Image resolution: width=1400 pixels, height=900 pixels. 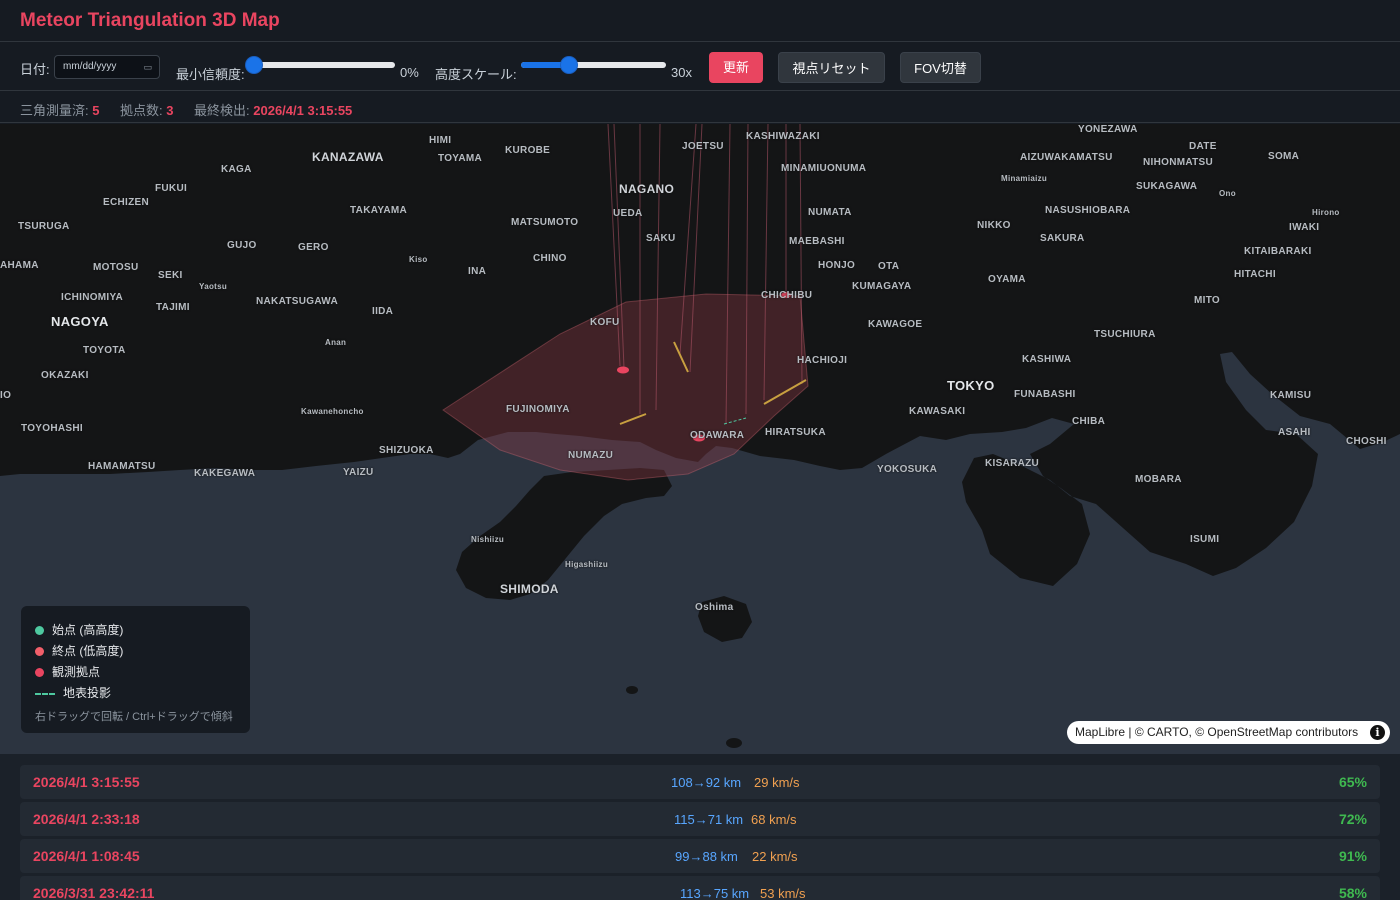 What do you see at coordinates (569, 65) in the screenshot?
I see `altitude-scale-slider-thumb` at bounding box center [569, 65].